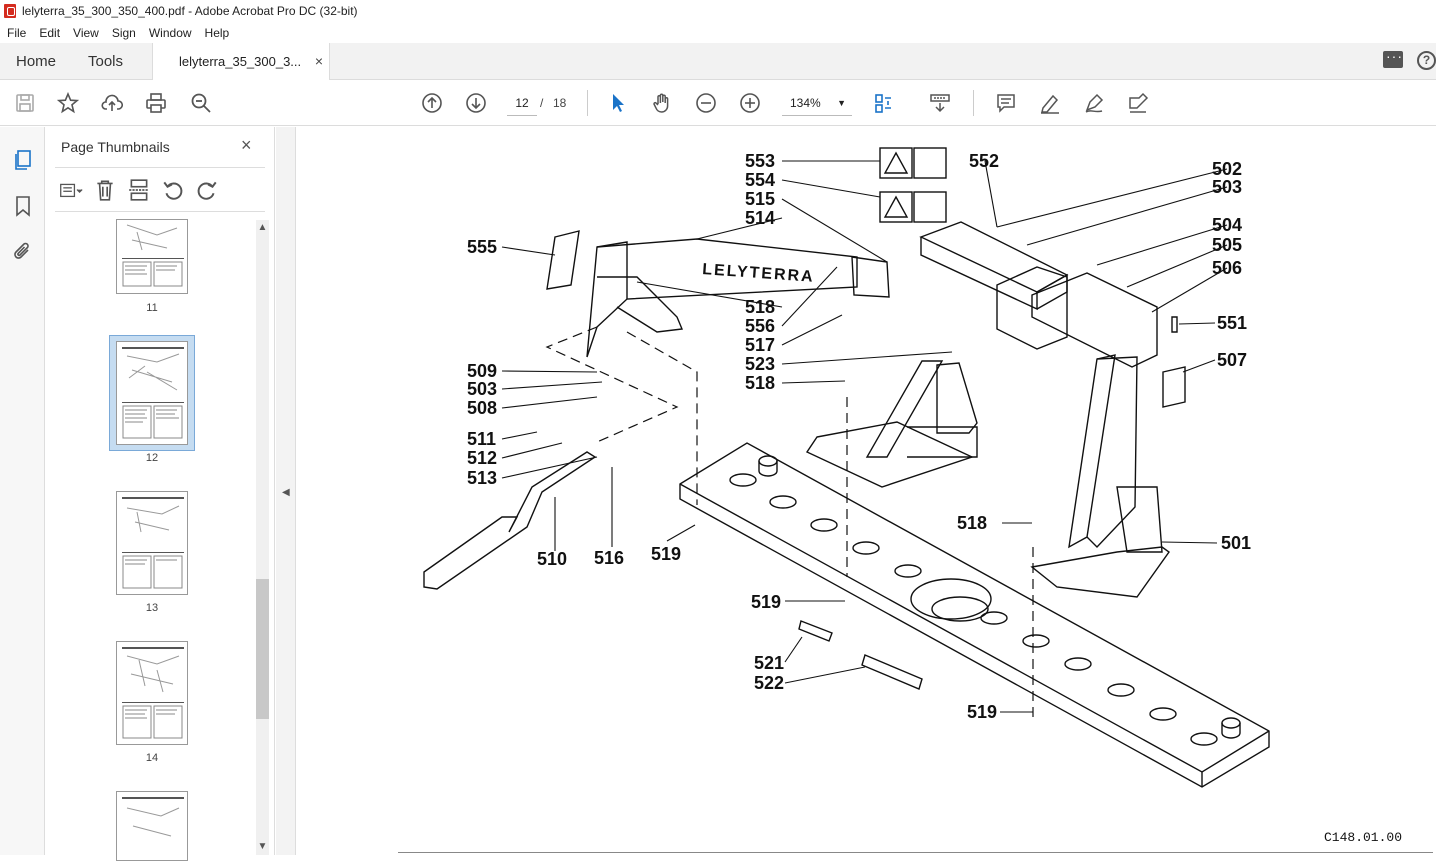 This screenshot has width=1436, height=861. What do you see at coordinates (706, 103) in the screenshot?
I see `zoom-out-icon` at bounding box center [706, 103].